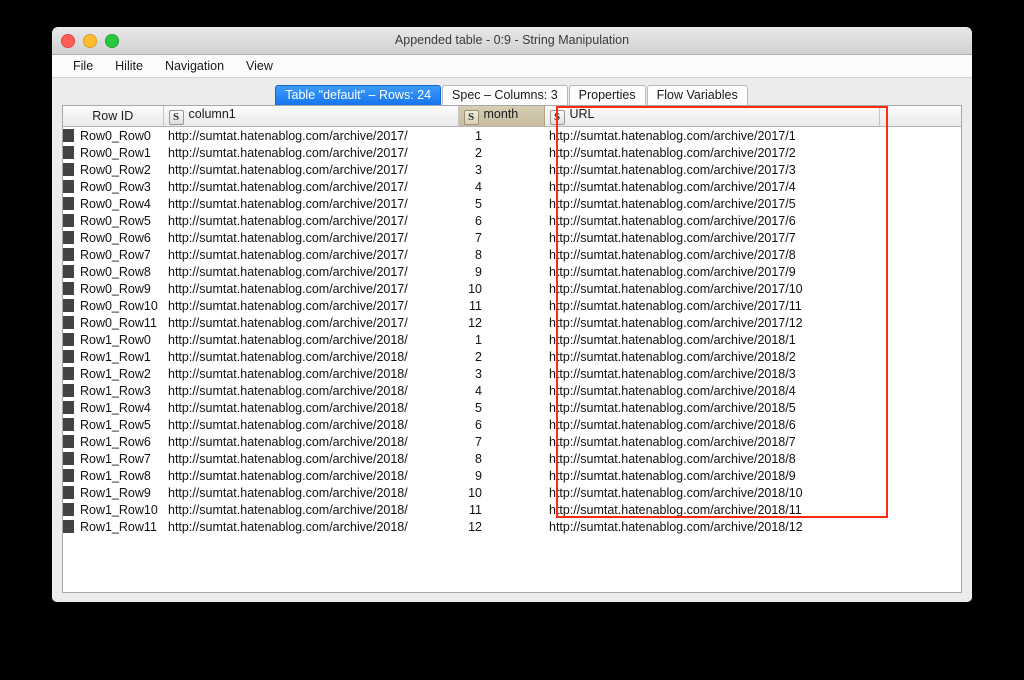 The height and width of the screenshot is (680, 1024). What do you see at coordinates (113, 169) in the screenshot?
I see `cell-rowid: Row0_Row2` at bounding box center [113, 169].